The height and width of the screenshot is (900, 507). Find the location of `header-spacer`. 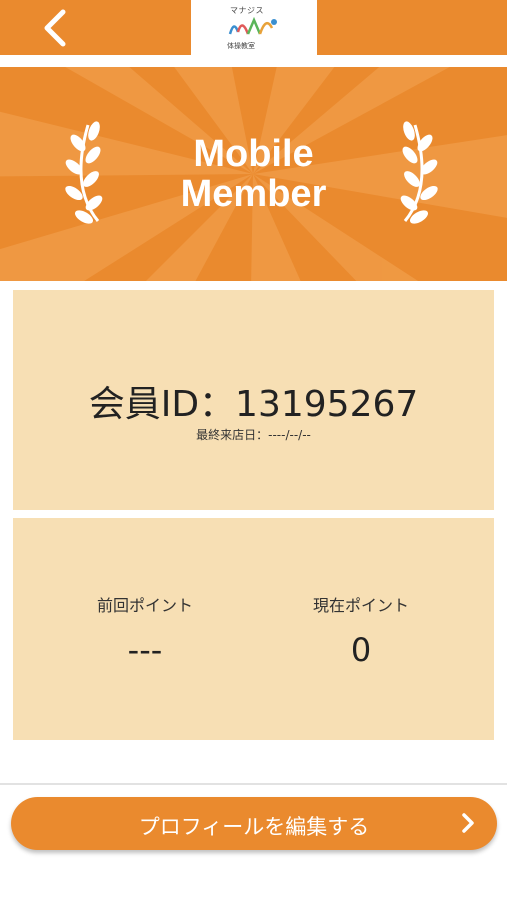

header-spacer is located at coordinates (253, 61).